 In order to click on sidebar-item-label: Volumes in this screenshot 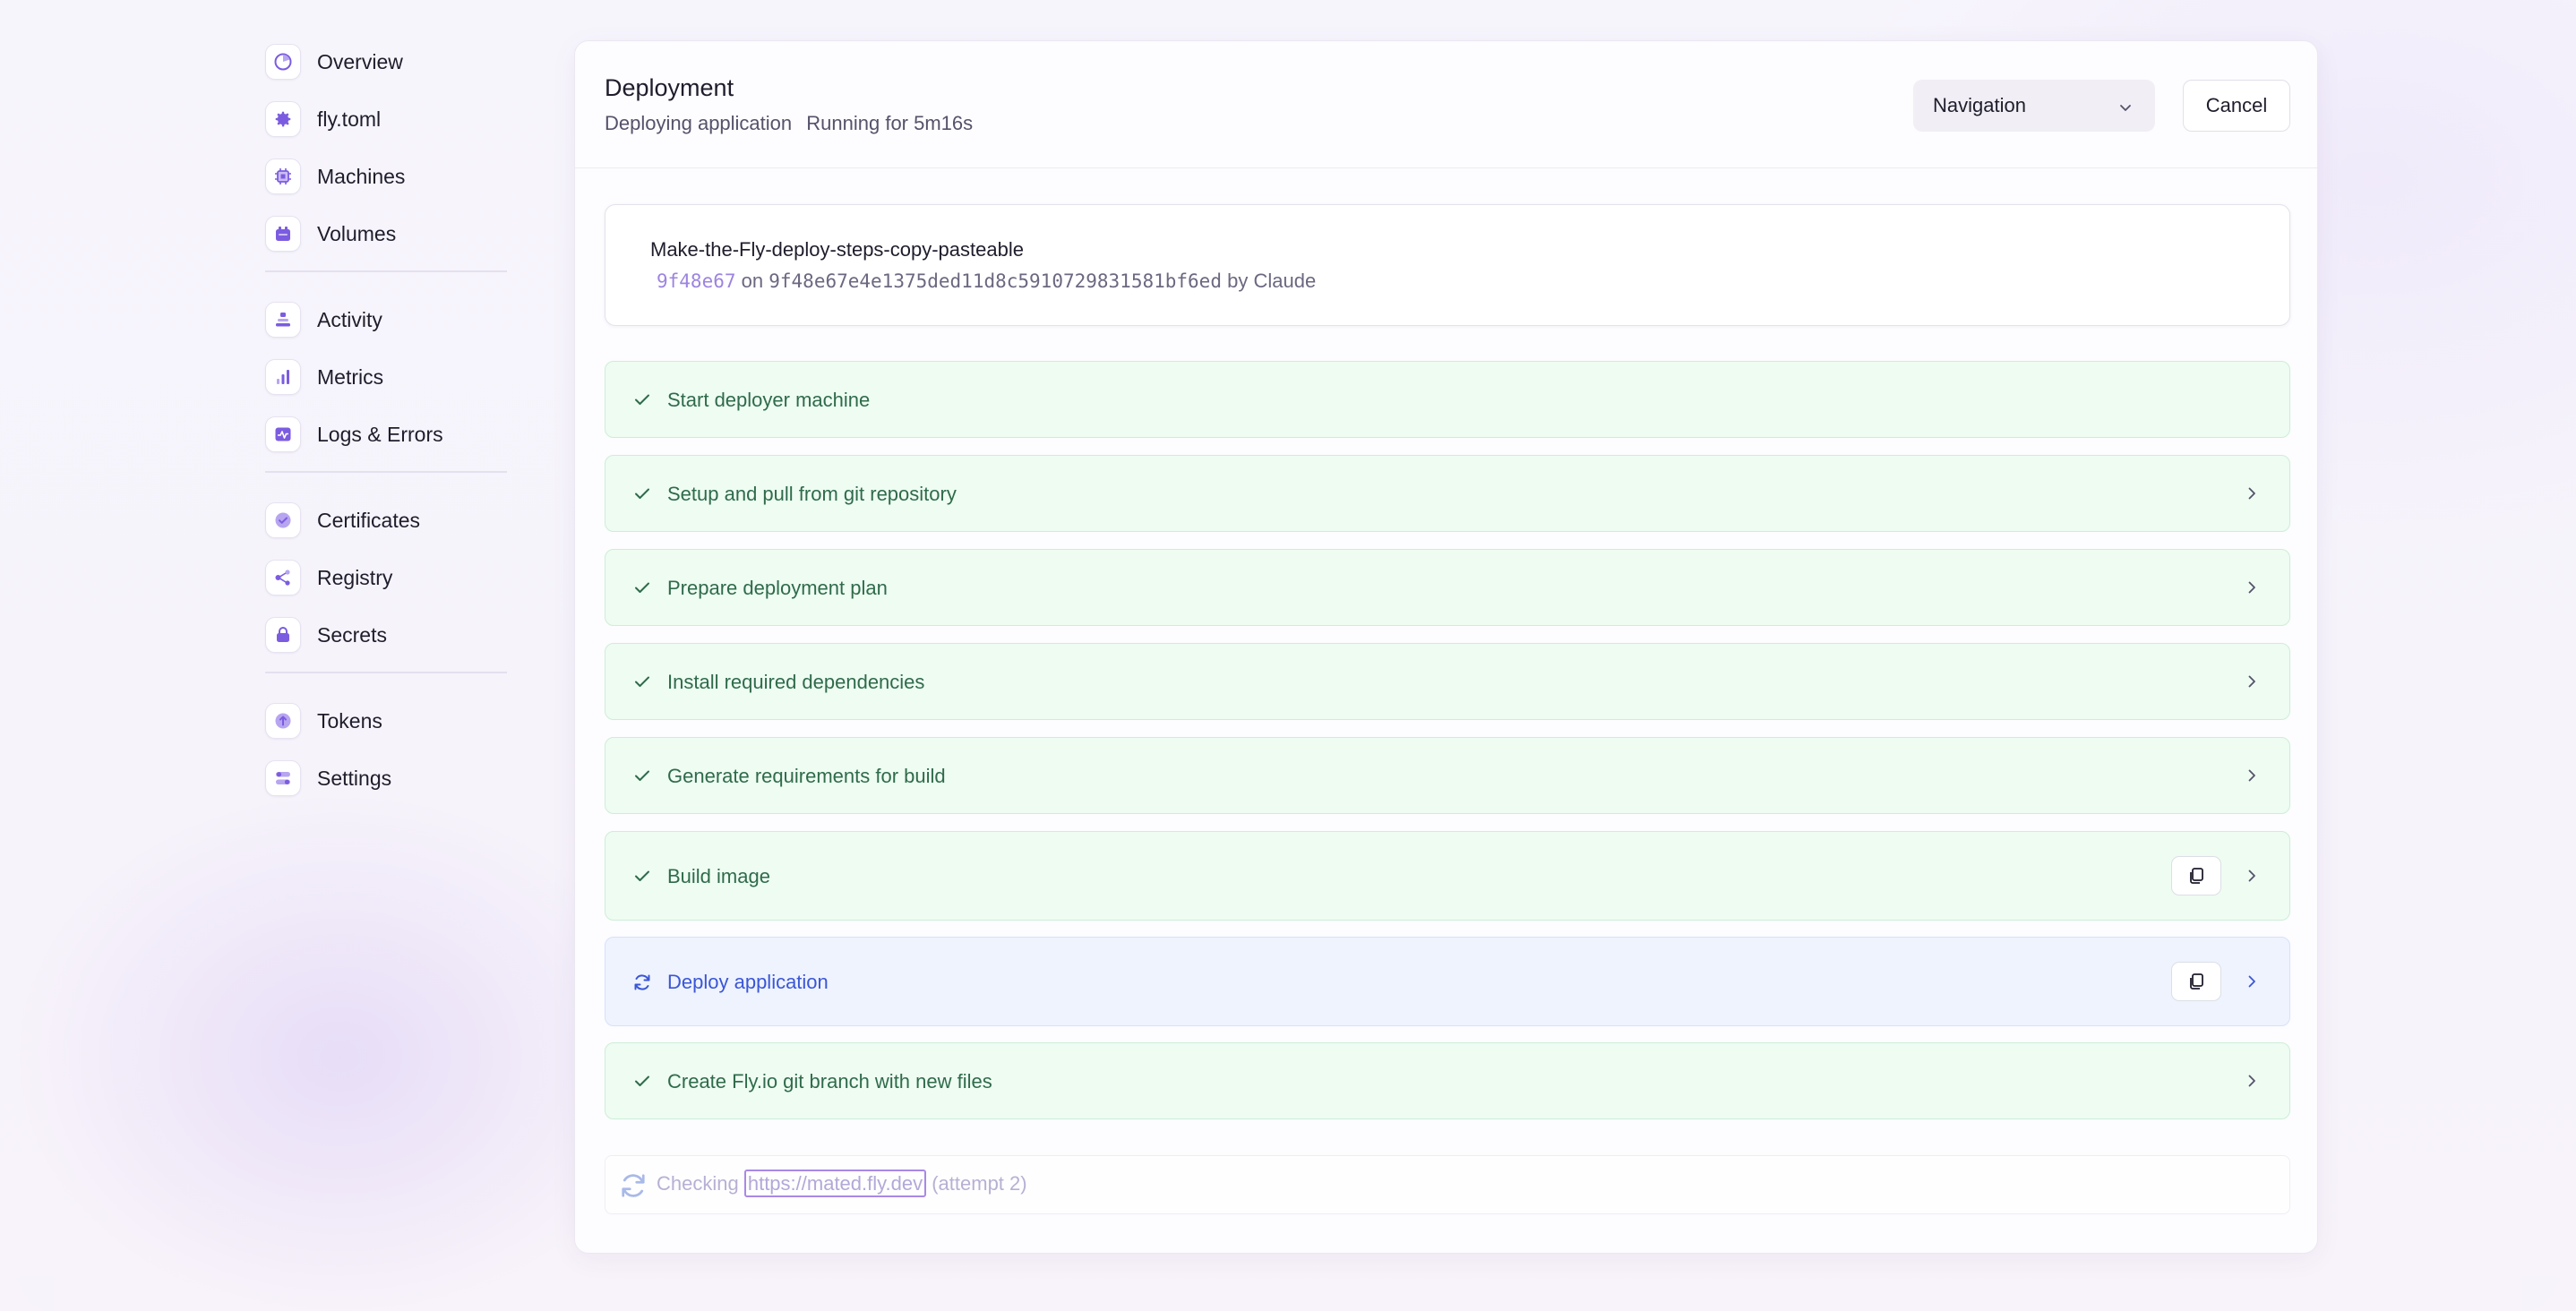, I will do `click(357, 233)`.